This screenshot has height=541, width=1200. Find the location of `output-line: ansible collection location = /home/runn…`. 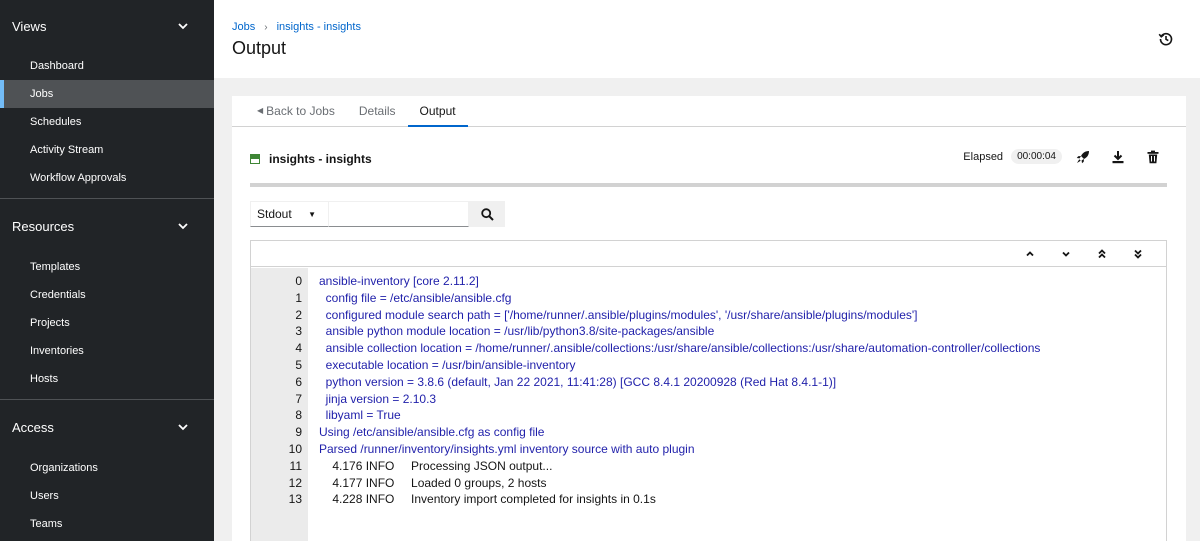

output-line: ansible collection location = /home/runn… is located at coordinates (680, 348).